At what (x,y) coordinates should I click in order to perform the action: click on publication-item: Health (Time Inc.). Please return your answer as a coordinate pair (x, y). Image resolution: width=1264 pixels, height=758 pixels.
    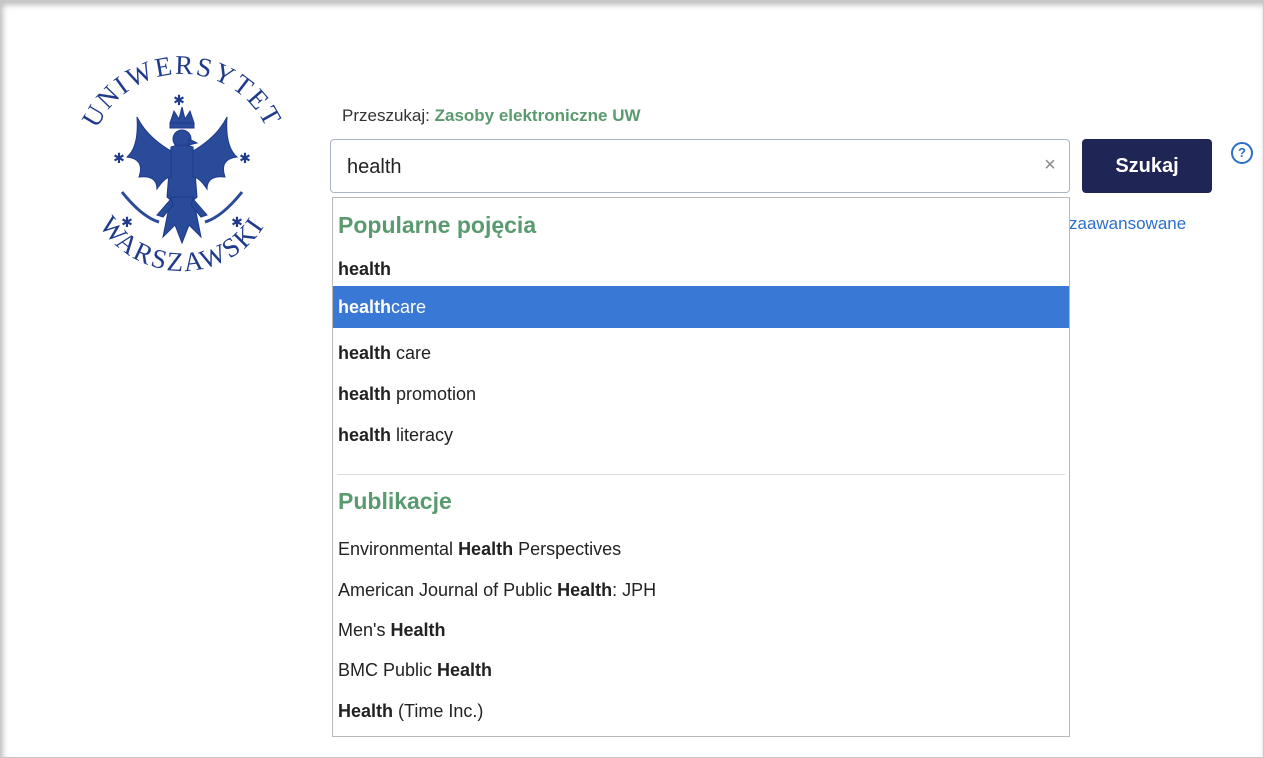
    Looking at the image, I should click on (701, 711).